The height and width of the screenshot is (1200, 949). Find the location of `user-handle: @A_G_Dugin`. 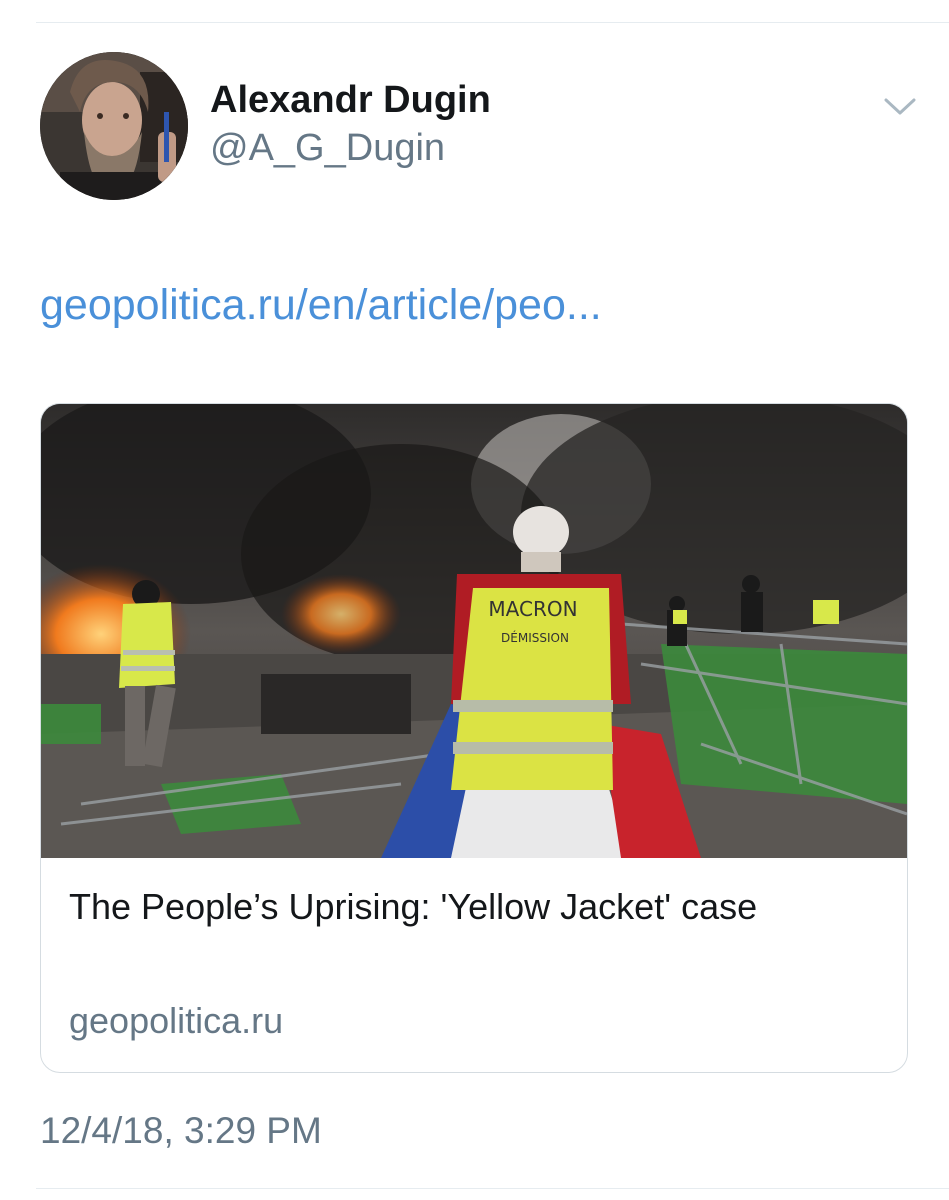

user-handle: @A_G_Dugin is located at coordinates (350, 148).